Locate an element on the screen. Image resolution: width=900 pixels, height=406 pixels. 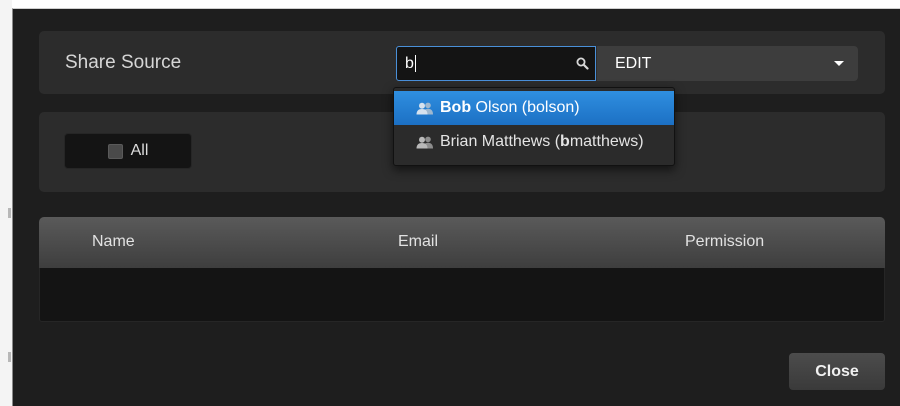
suggestion-label: Bob Olson (bolson) is located at coordinates (510, 107).